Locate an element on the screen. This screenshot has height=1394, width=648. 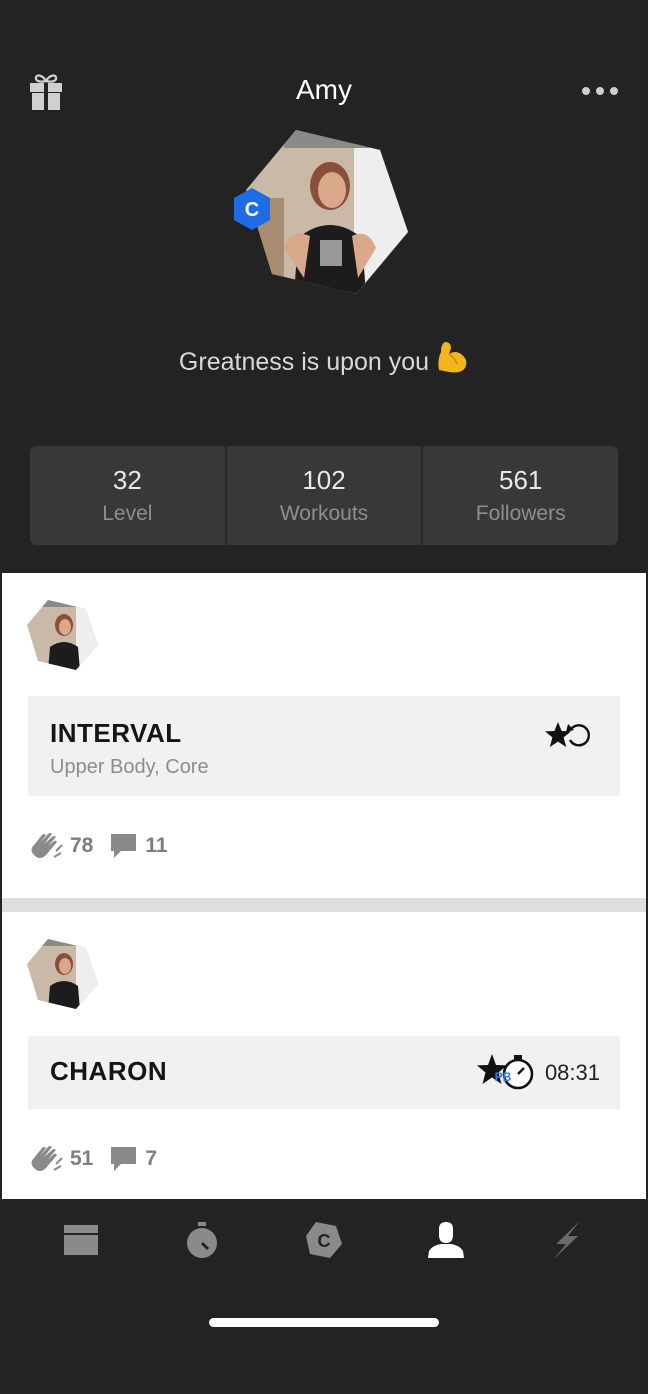
activity-icon is located at coordinates (567, 1240).